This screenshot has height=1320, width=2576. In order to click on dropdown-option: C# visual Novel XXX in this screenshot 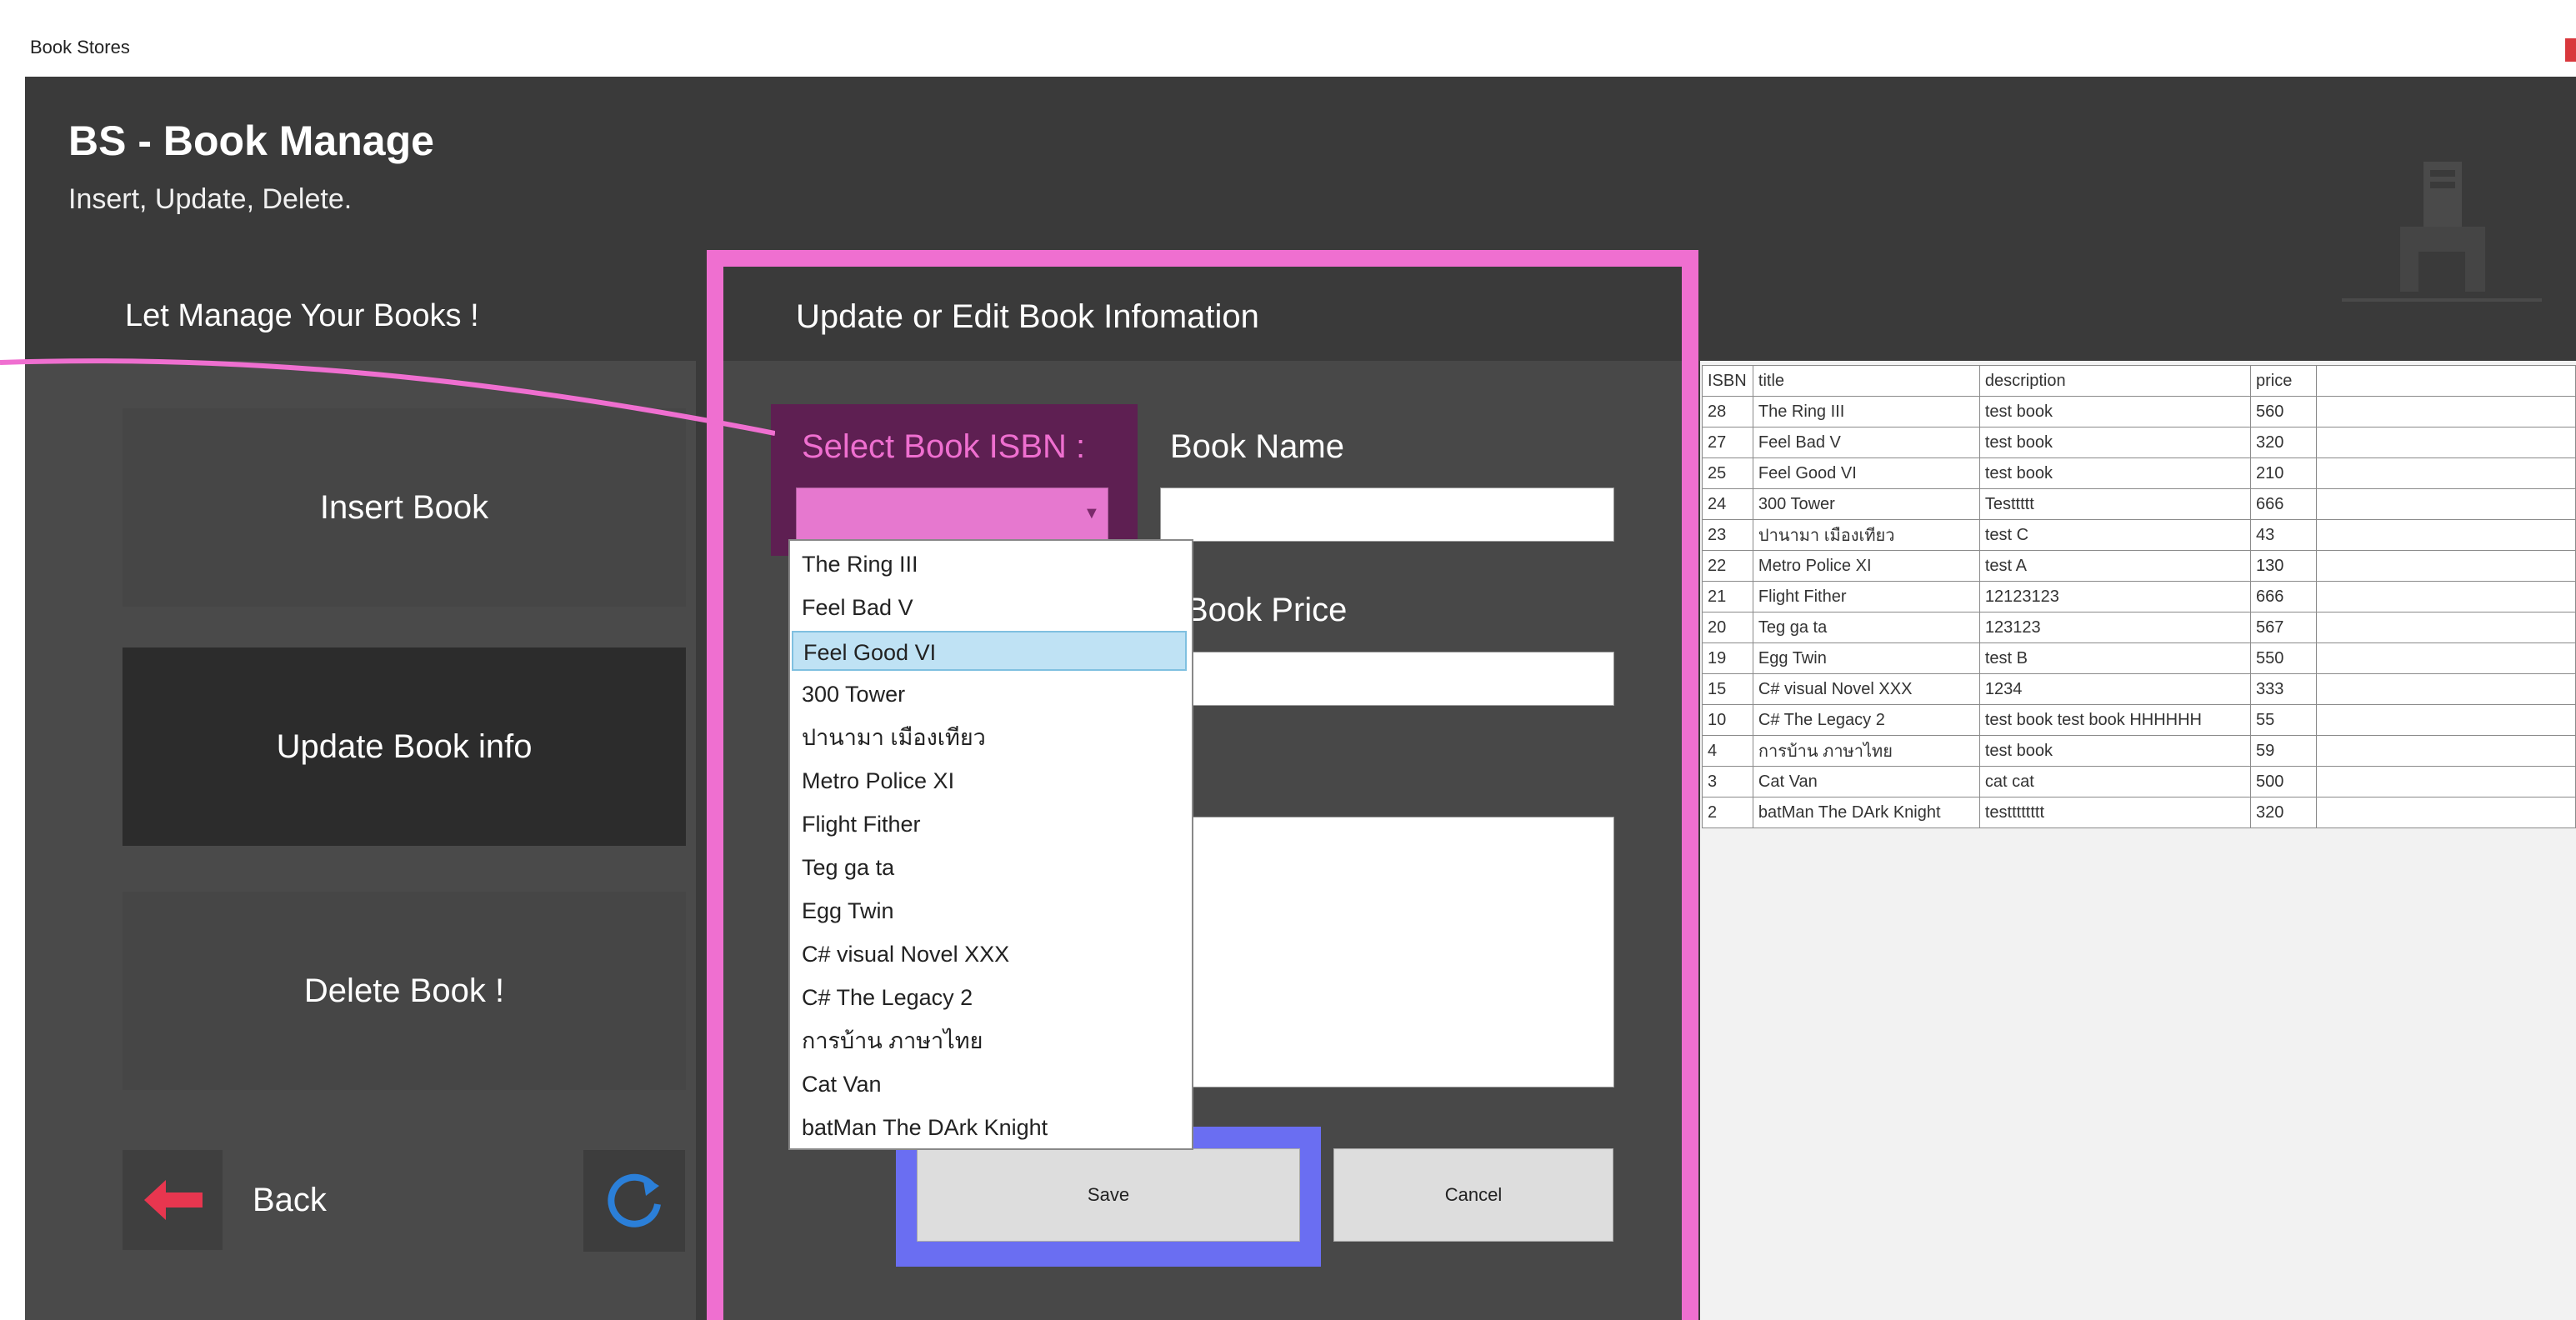, I will do `click(990, 954)`.